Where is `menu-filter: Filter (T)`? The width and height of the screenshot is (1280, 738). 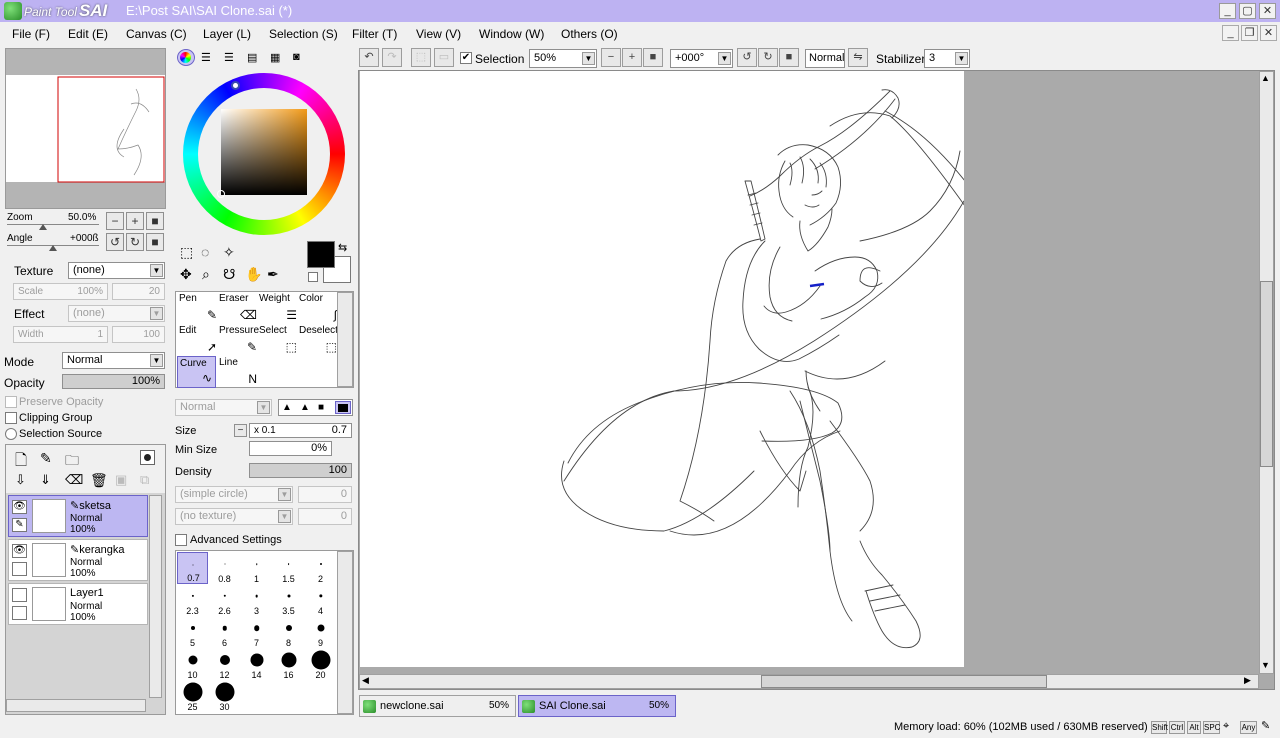
menu-filter: Filter (T) is located at coordinates (374, 34).